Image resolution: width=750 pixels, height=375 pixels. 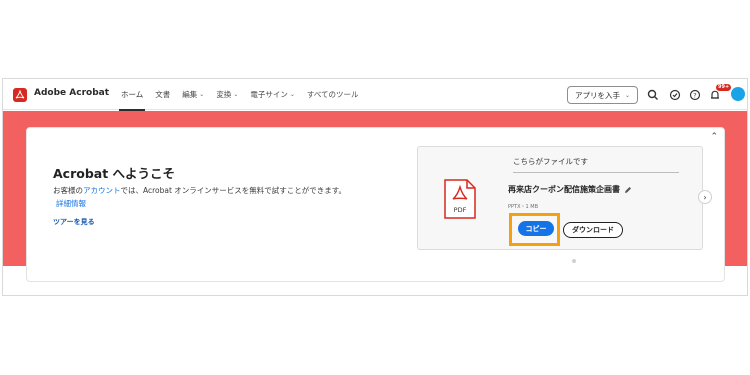 I want to click on app-name: Adobe Acrobat, so click(x=71, y=93).